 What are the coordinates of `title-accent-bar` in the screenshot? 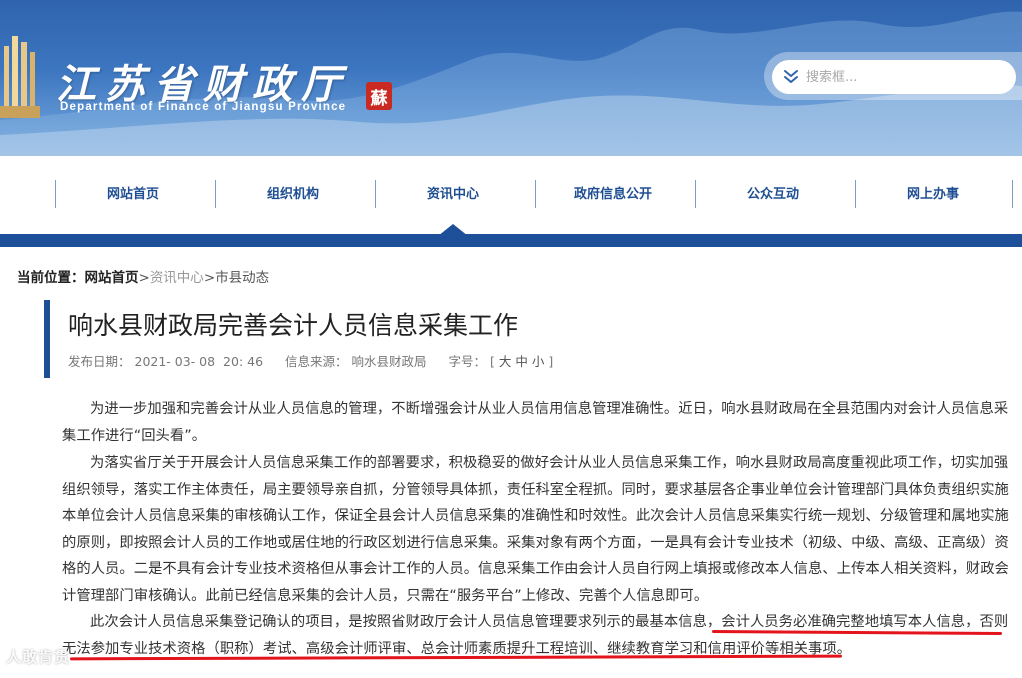 It's located at (47, 339).